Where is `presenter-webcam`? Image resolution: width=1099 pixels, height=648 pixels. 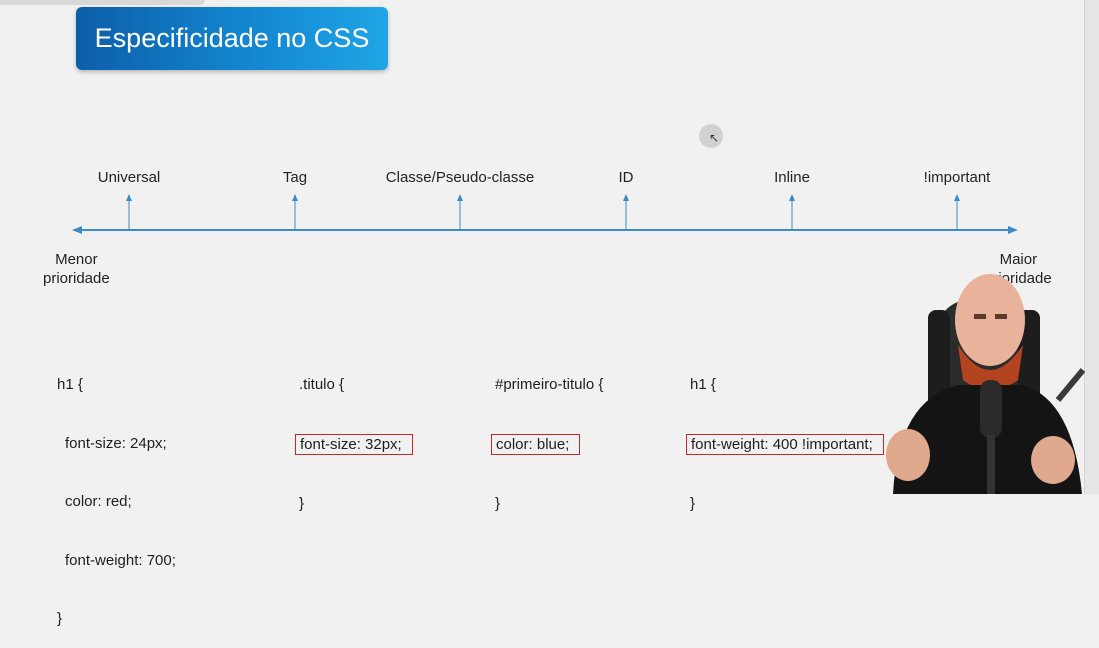 presenter-webcam is located at coordinates (976, 372).